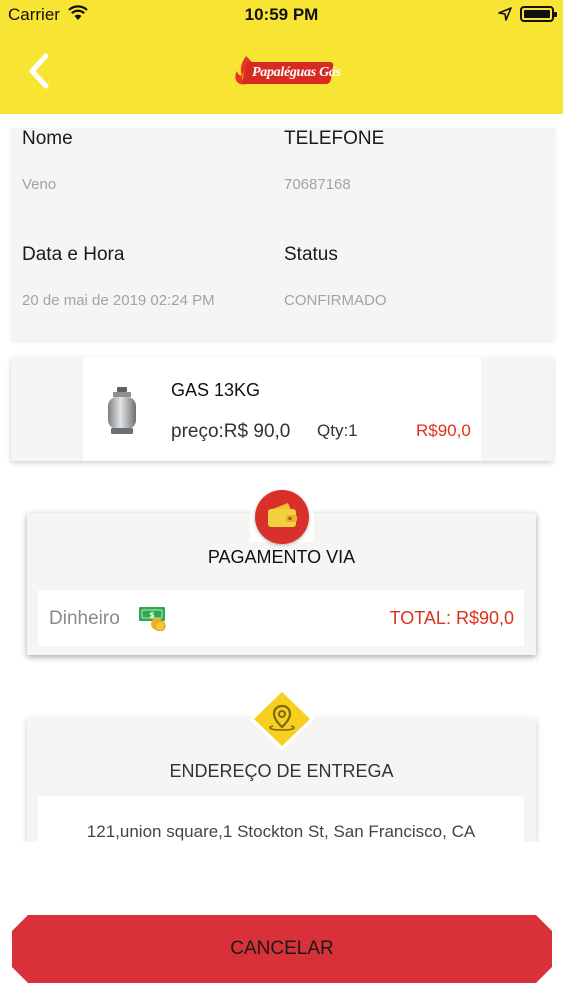 The height and width of the screenshot is (1000, 563). I want to click on product-card: GAS 13KG preço:R$ 90,0 Qty:1 R$90,0, so click(282, 409).